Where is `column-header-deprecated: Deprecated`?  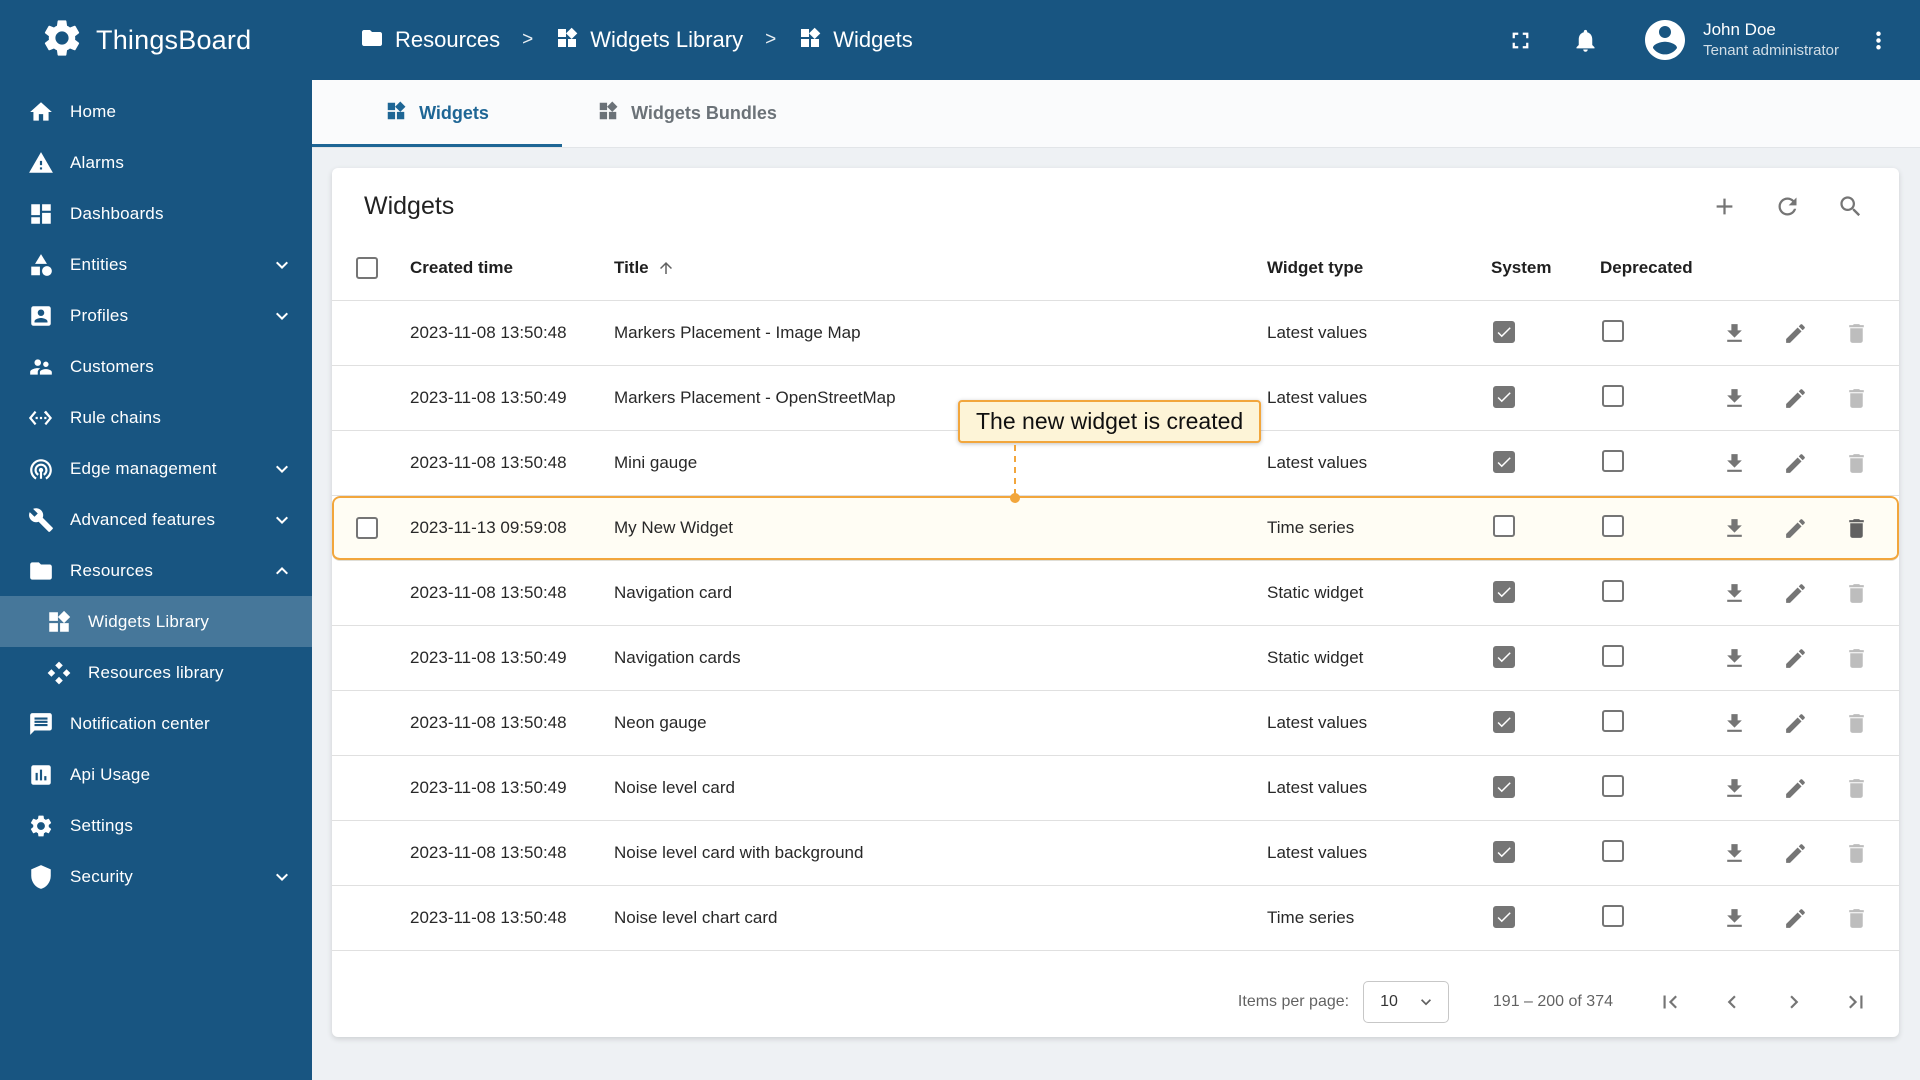 column-header-deprecated: Deprecated is located at coordinates (1652, 268).